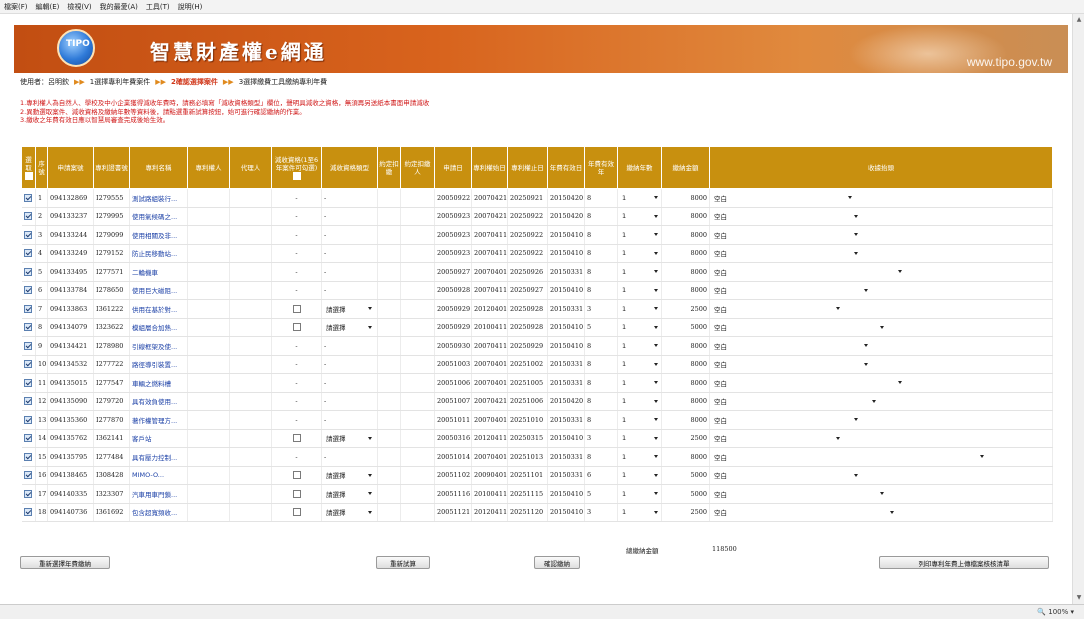 The image size is (1084, 619). I want to click on menu-view: 檢視(V), so click(79, 7).